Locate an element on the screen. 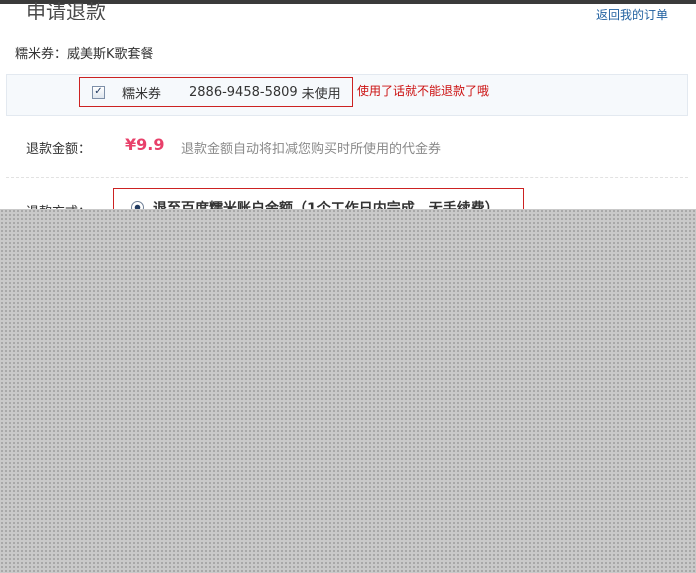 Image resolution: width=696 pixels, height=573 pixels. coupon-annotation: 使用了话就不能退款了哦 is located at coordinates (423, 91).